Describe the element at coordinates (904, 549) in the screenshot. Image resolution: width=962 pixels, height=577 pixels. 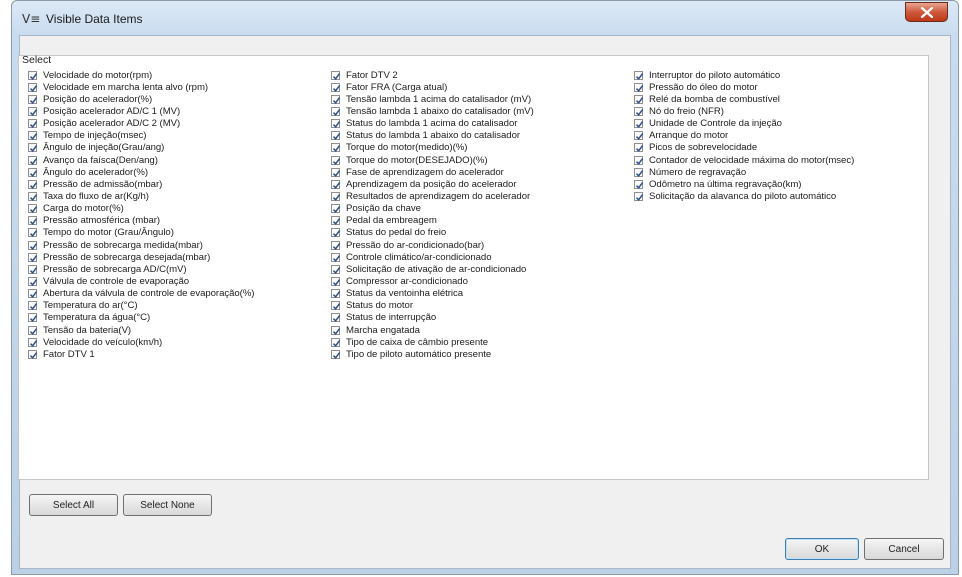
I see `cancel-button: Cancel` at that location.